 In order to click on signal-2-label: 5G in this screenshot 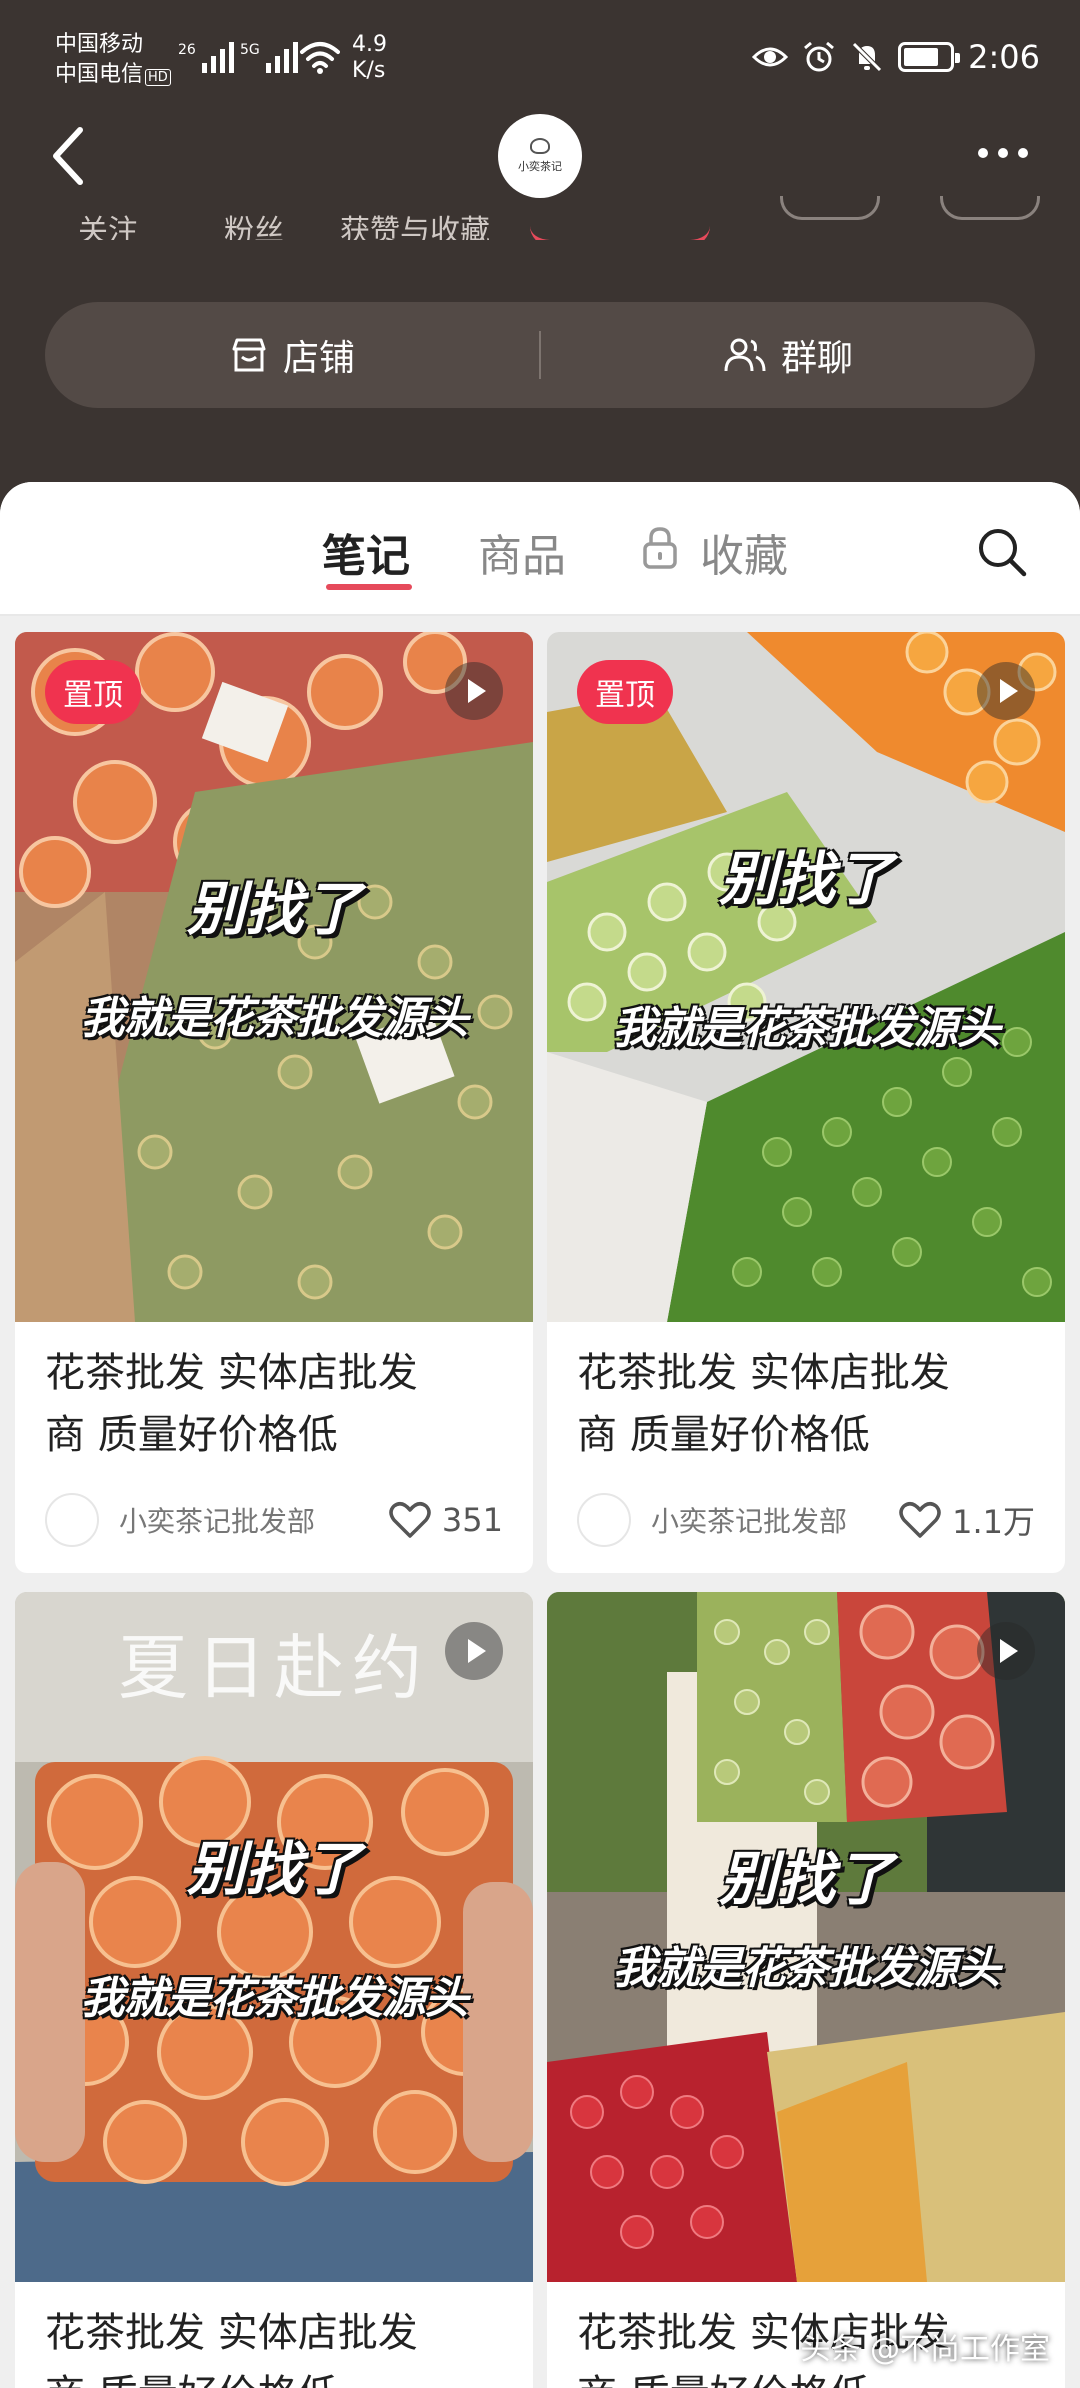, I will do `click(250, 50)`.